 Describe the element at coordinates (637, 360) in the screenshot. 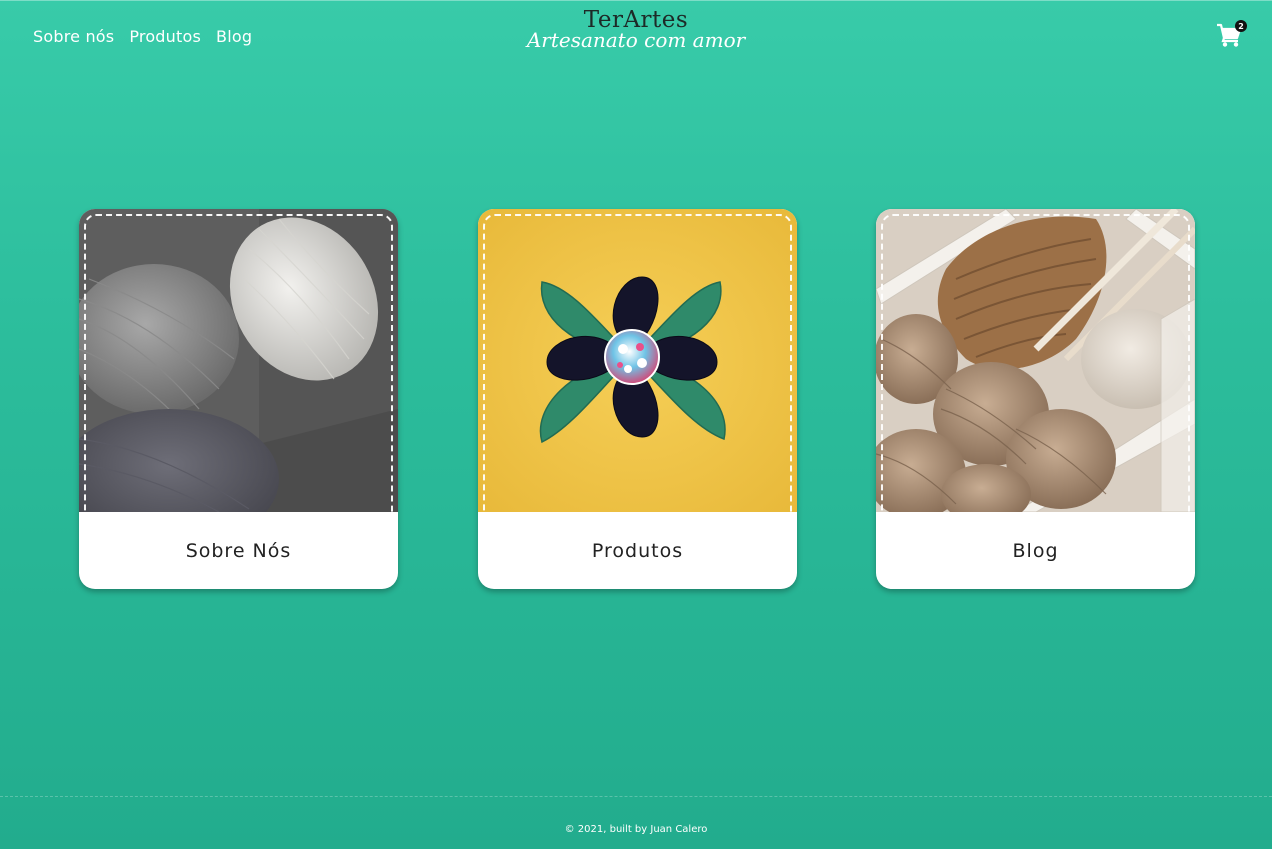

I see `fabric-flower-image` at that location.